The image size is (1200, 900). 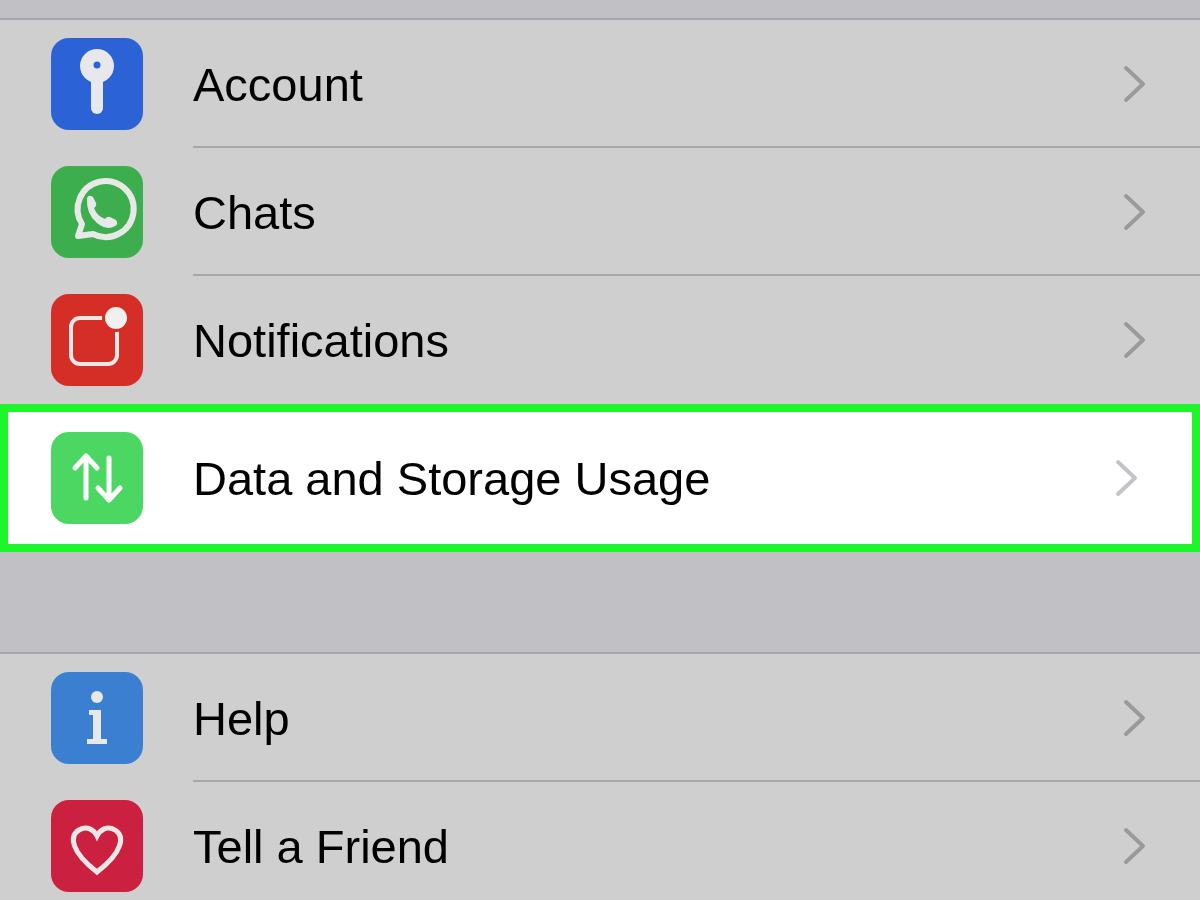 What do you see at coordinates (321, 340) in the screenshot?
I see `row-label: Notifications` at bounding box center [321, 340].